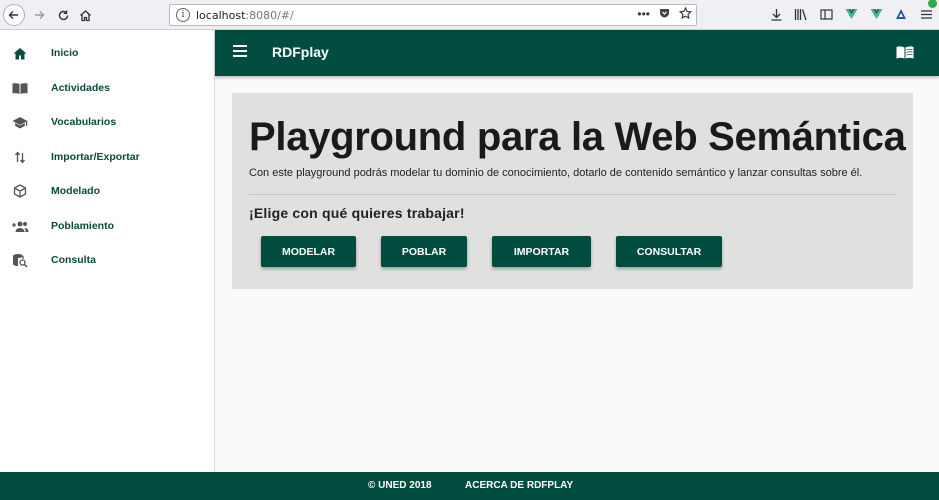 This screenshot has width=939, height=500. I want to click on sidebar-item-poblamiento: Poblamiento, so click(107, 226).